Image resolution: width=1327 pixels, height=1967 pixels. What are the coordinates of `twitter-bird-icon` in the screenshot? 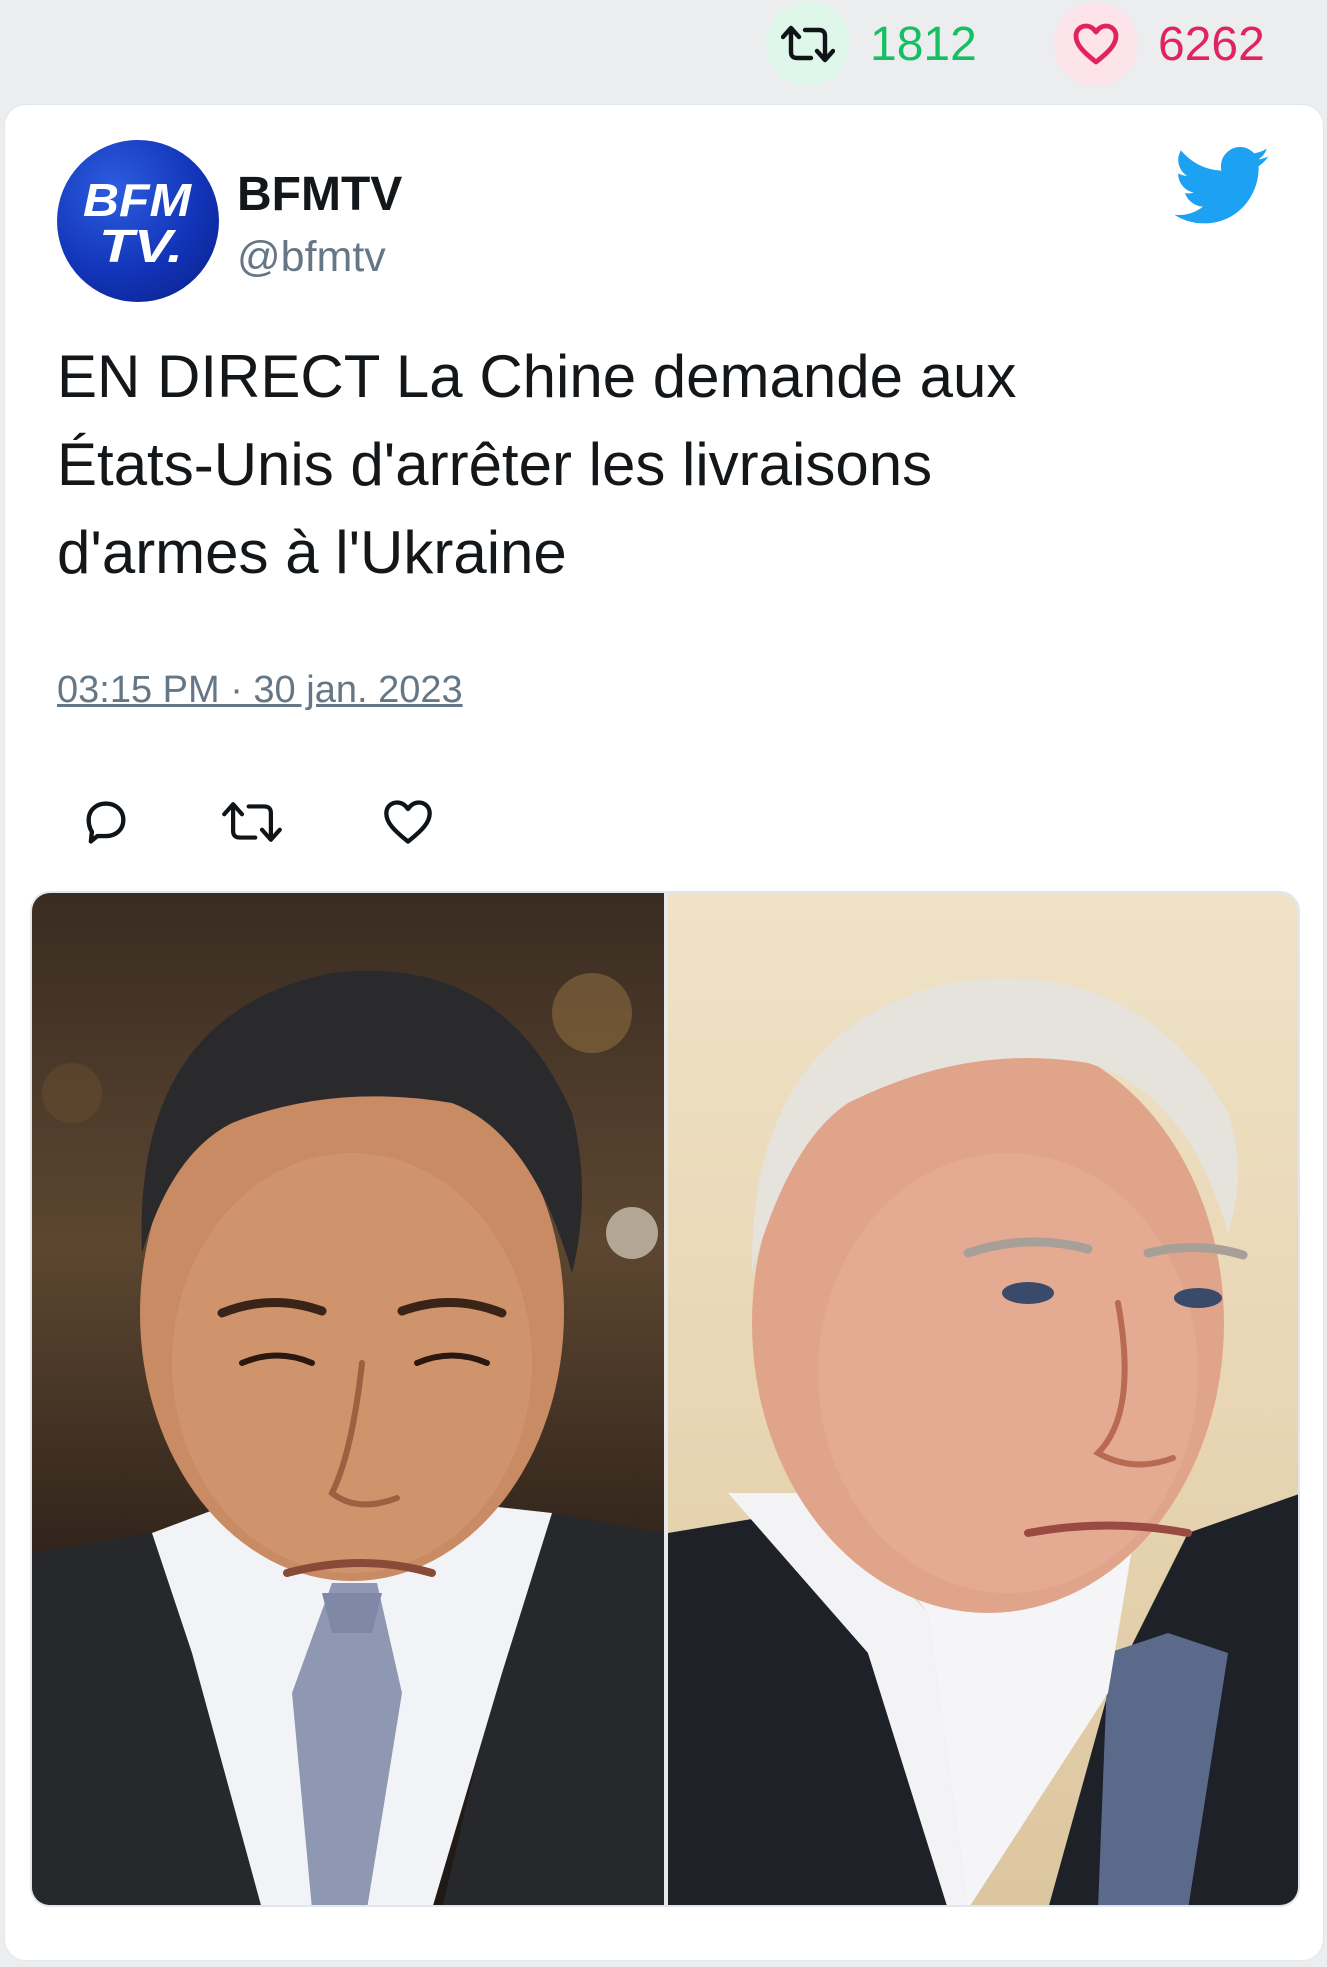 It's located at (1222, 188).